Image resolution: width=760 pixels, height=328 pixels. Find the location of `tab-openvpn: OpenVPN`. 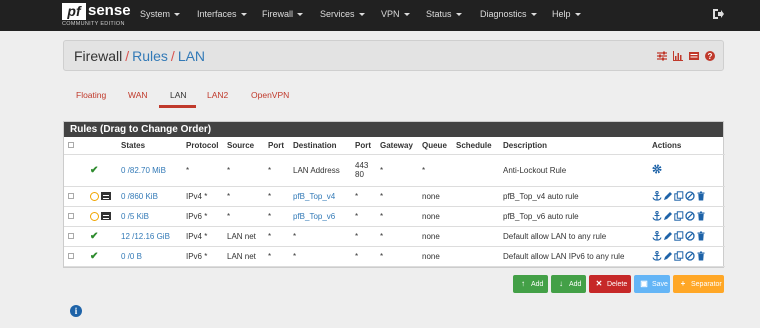

tab-openvpn: OpenVPN is located at coordinates (270, 95).